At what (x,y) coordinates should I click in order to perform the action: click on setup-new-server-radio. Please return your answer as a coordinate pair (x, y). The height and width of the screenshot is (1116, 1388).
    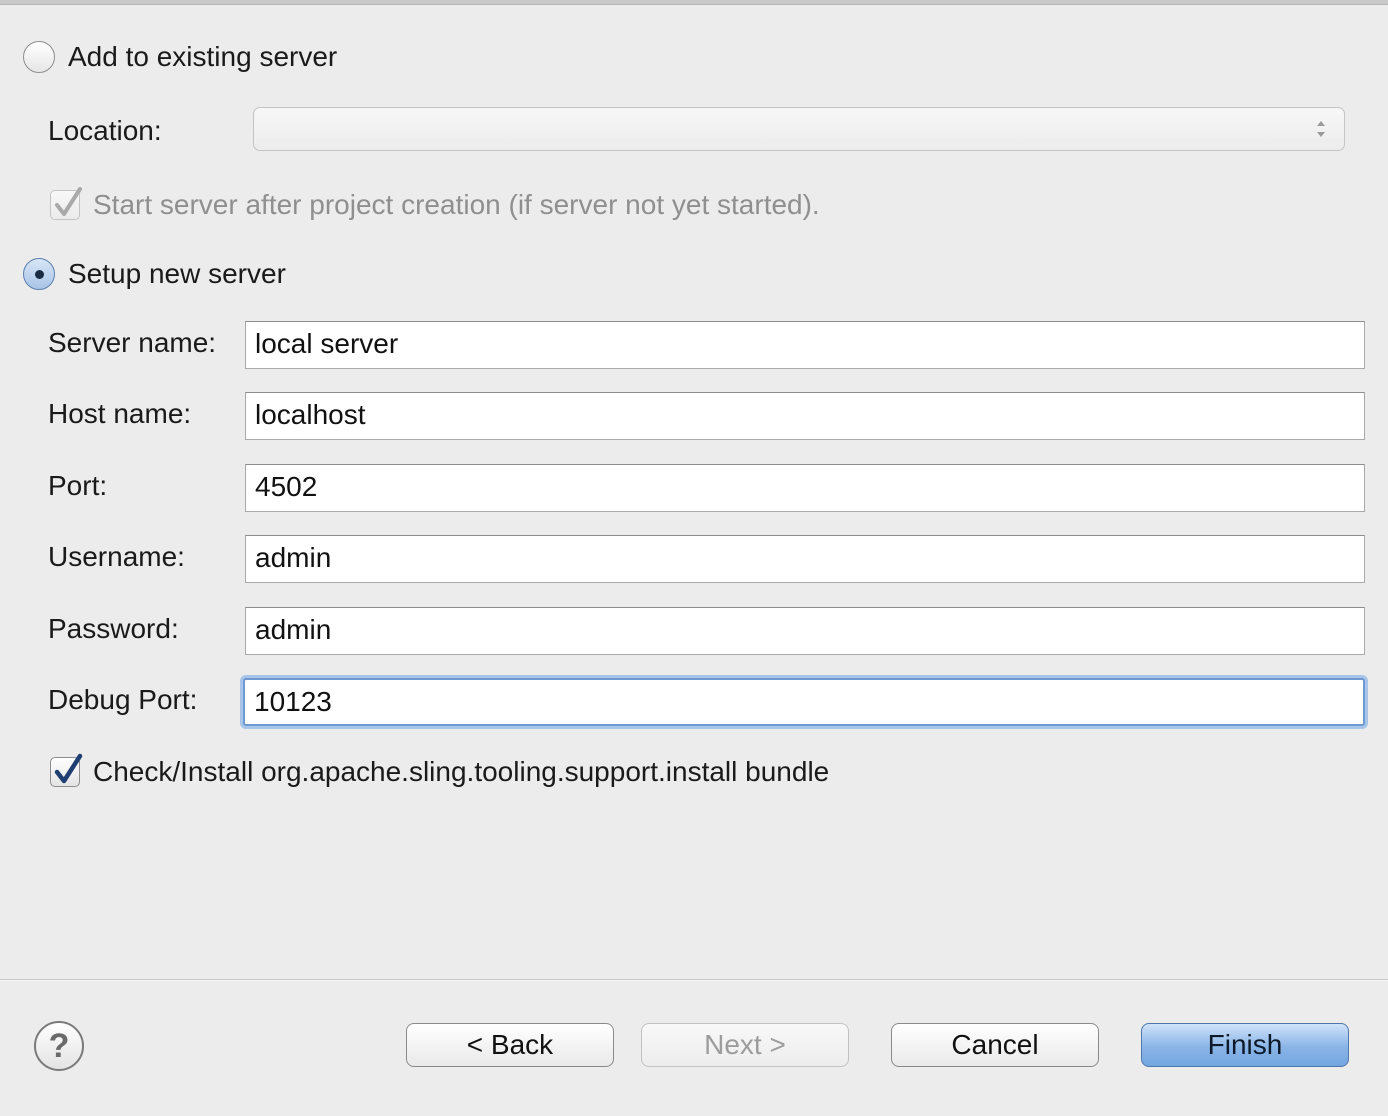
    Looking at the image, I should click on (39, 274).